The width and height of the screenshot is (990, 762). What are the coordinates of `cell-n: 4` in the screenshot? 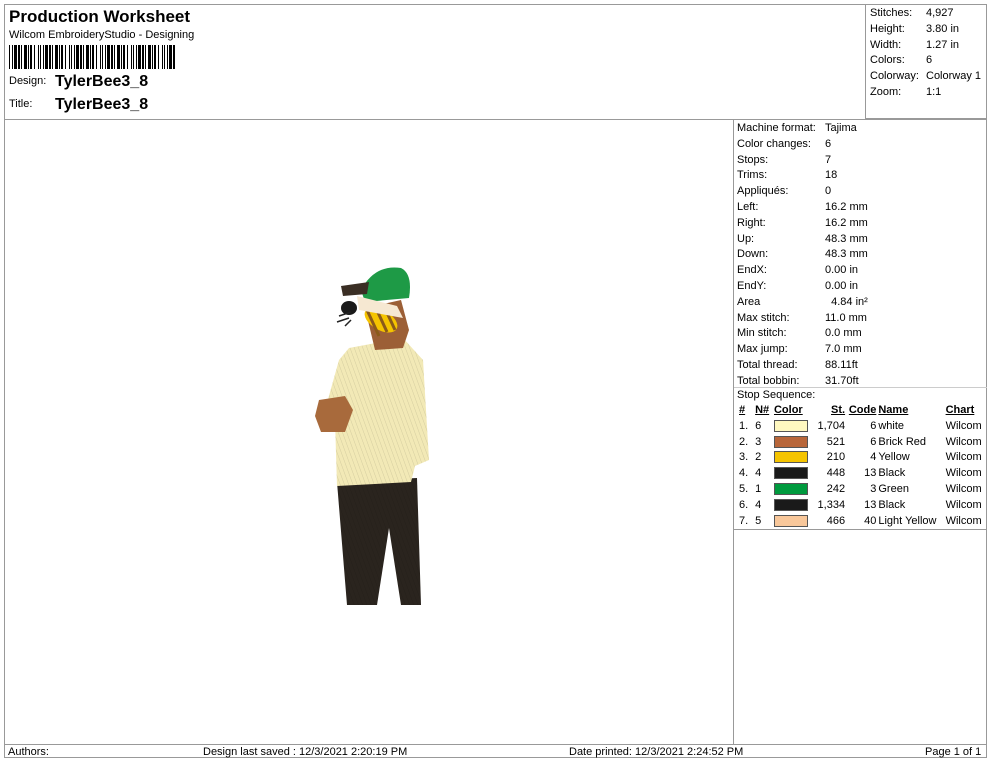 It's located at (758, 473).